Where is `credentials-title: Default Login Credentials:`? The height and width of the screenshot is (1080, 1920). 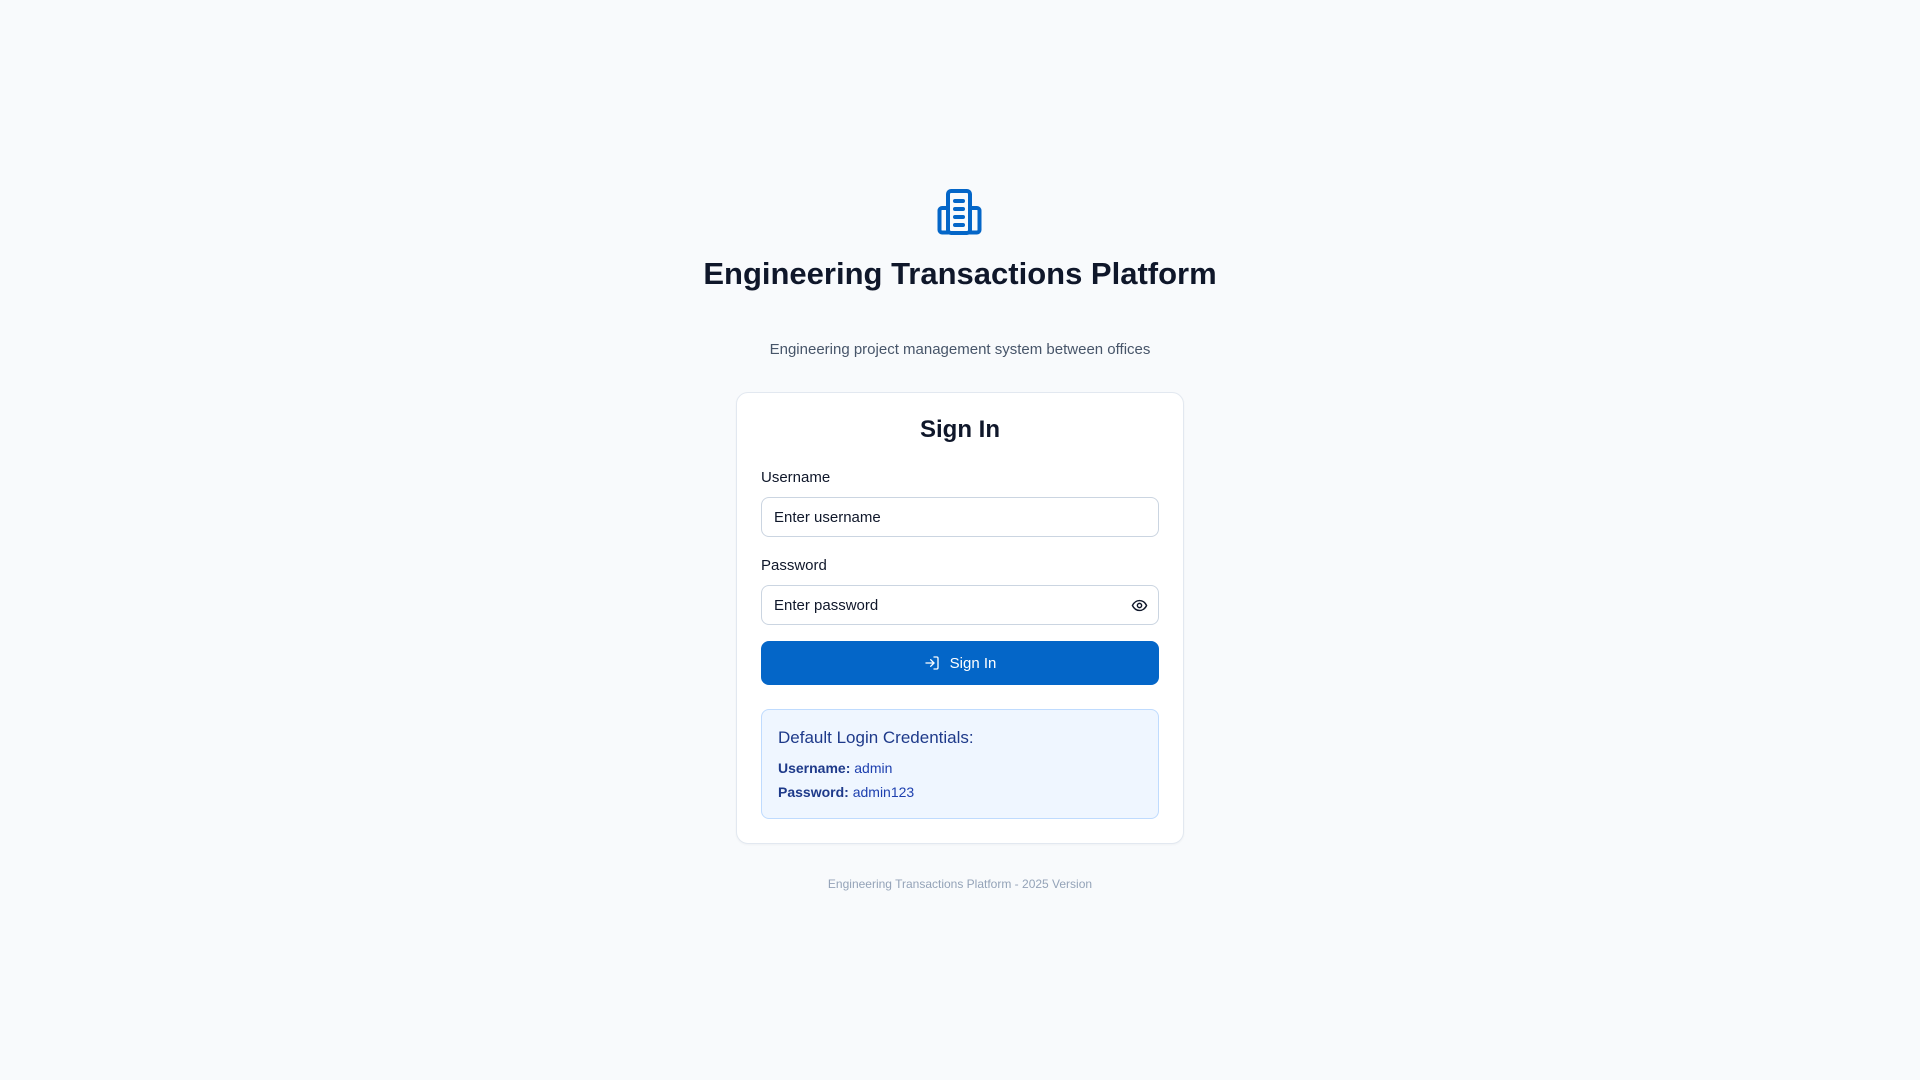 credentials-title: Default Login Credentials: is located at coordinates (876, 737).